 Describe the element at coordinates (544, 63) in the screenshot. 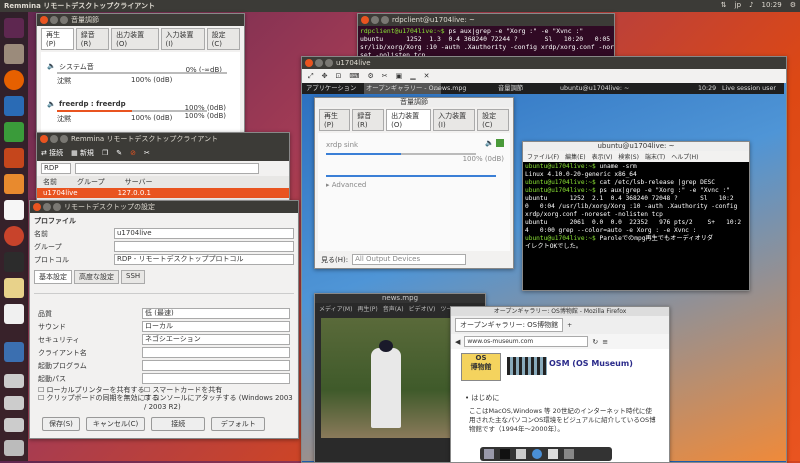

I see `title-bar: u1704live` at that location.